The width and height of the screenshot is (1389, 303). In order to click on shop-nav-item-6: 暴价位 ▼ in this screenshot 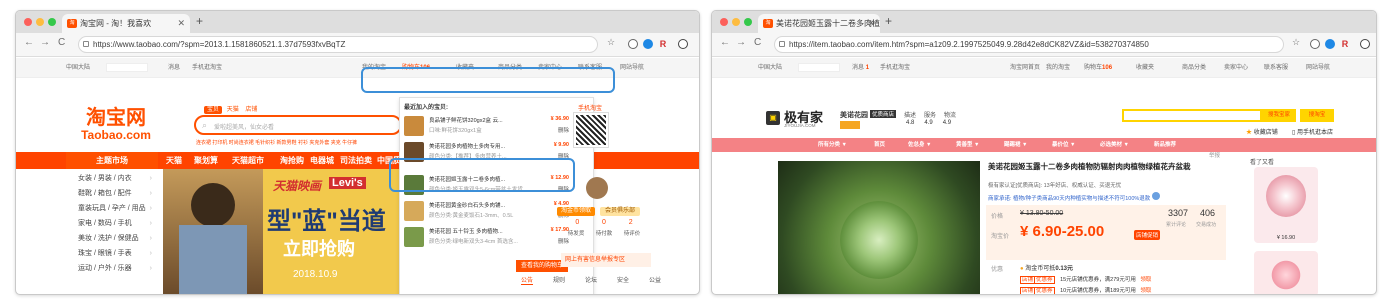, I will do `click(1064, 145)`.